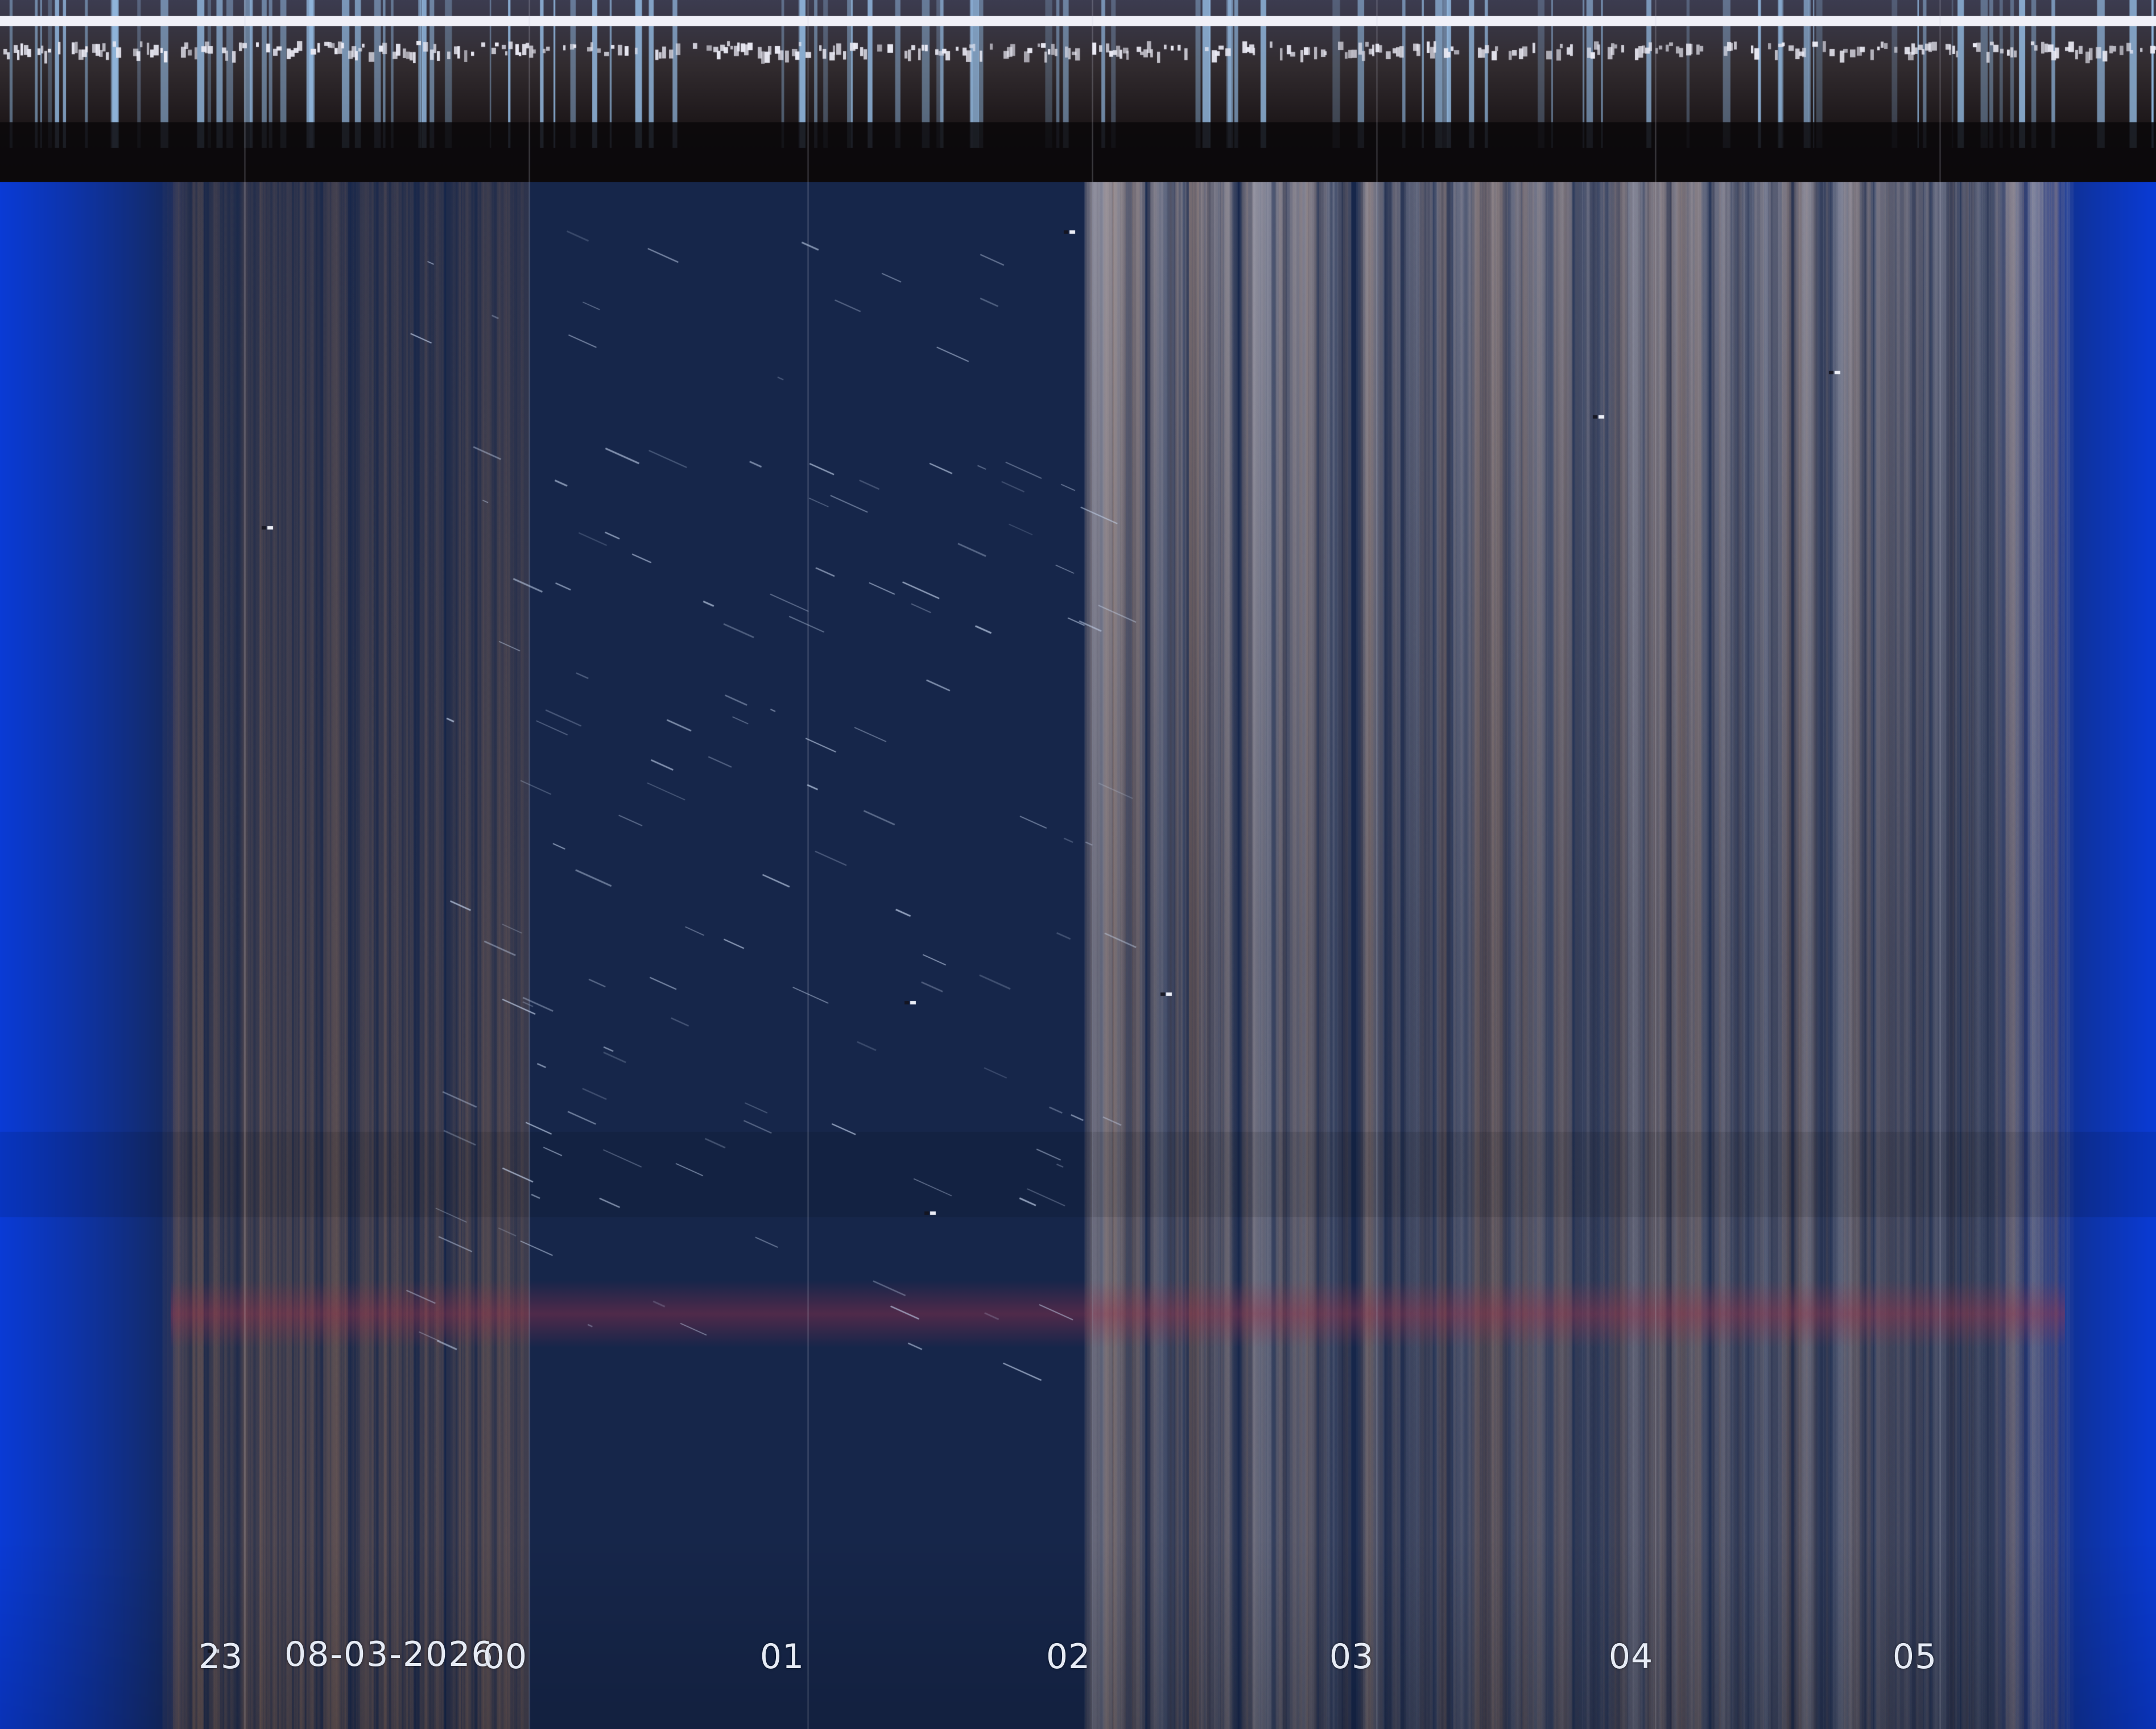 The image size is (2156, 1729). I want to click on hour-label-01: 01, so click(782, 1657).